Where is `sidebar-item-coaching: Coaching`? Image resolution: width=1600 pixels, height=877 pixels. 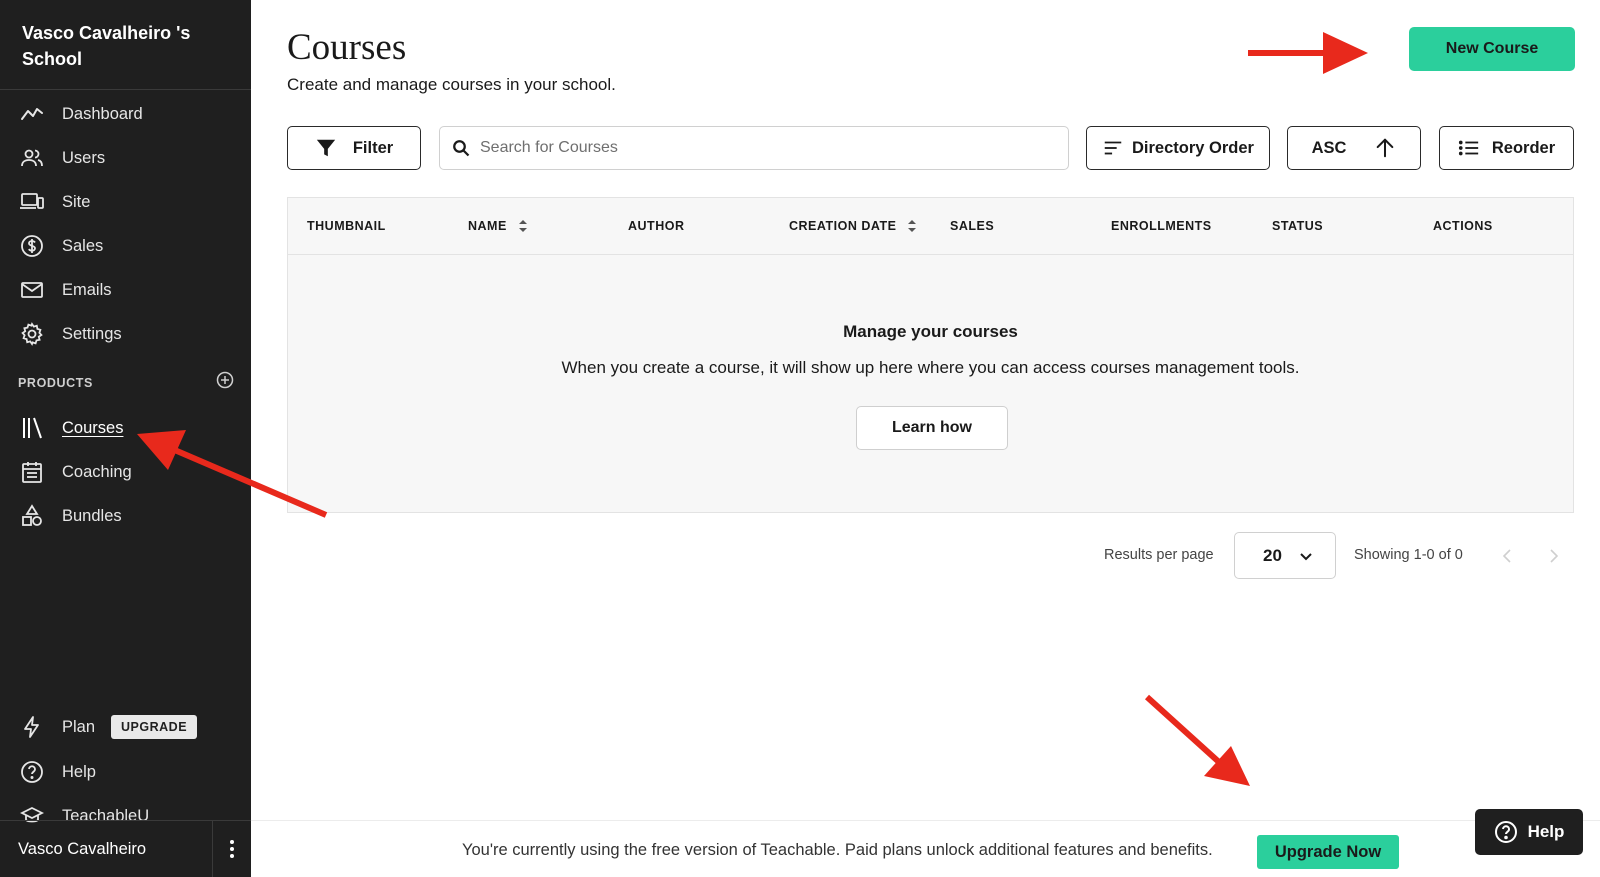
sidebar-item-coaching: Coaching is located at coordinates (125, 472).